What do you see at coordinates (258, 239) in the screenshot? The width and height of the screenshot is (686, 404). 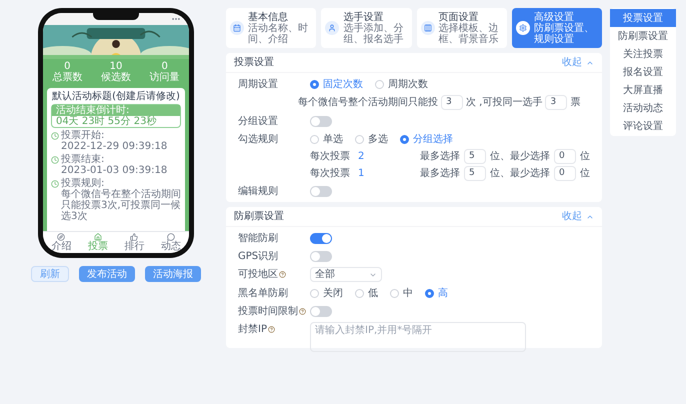 I see `field-label: 智能防刷` at bounding box center [258, 239].